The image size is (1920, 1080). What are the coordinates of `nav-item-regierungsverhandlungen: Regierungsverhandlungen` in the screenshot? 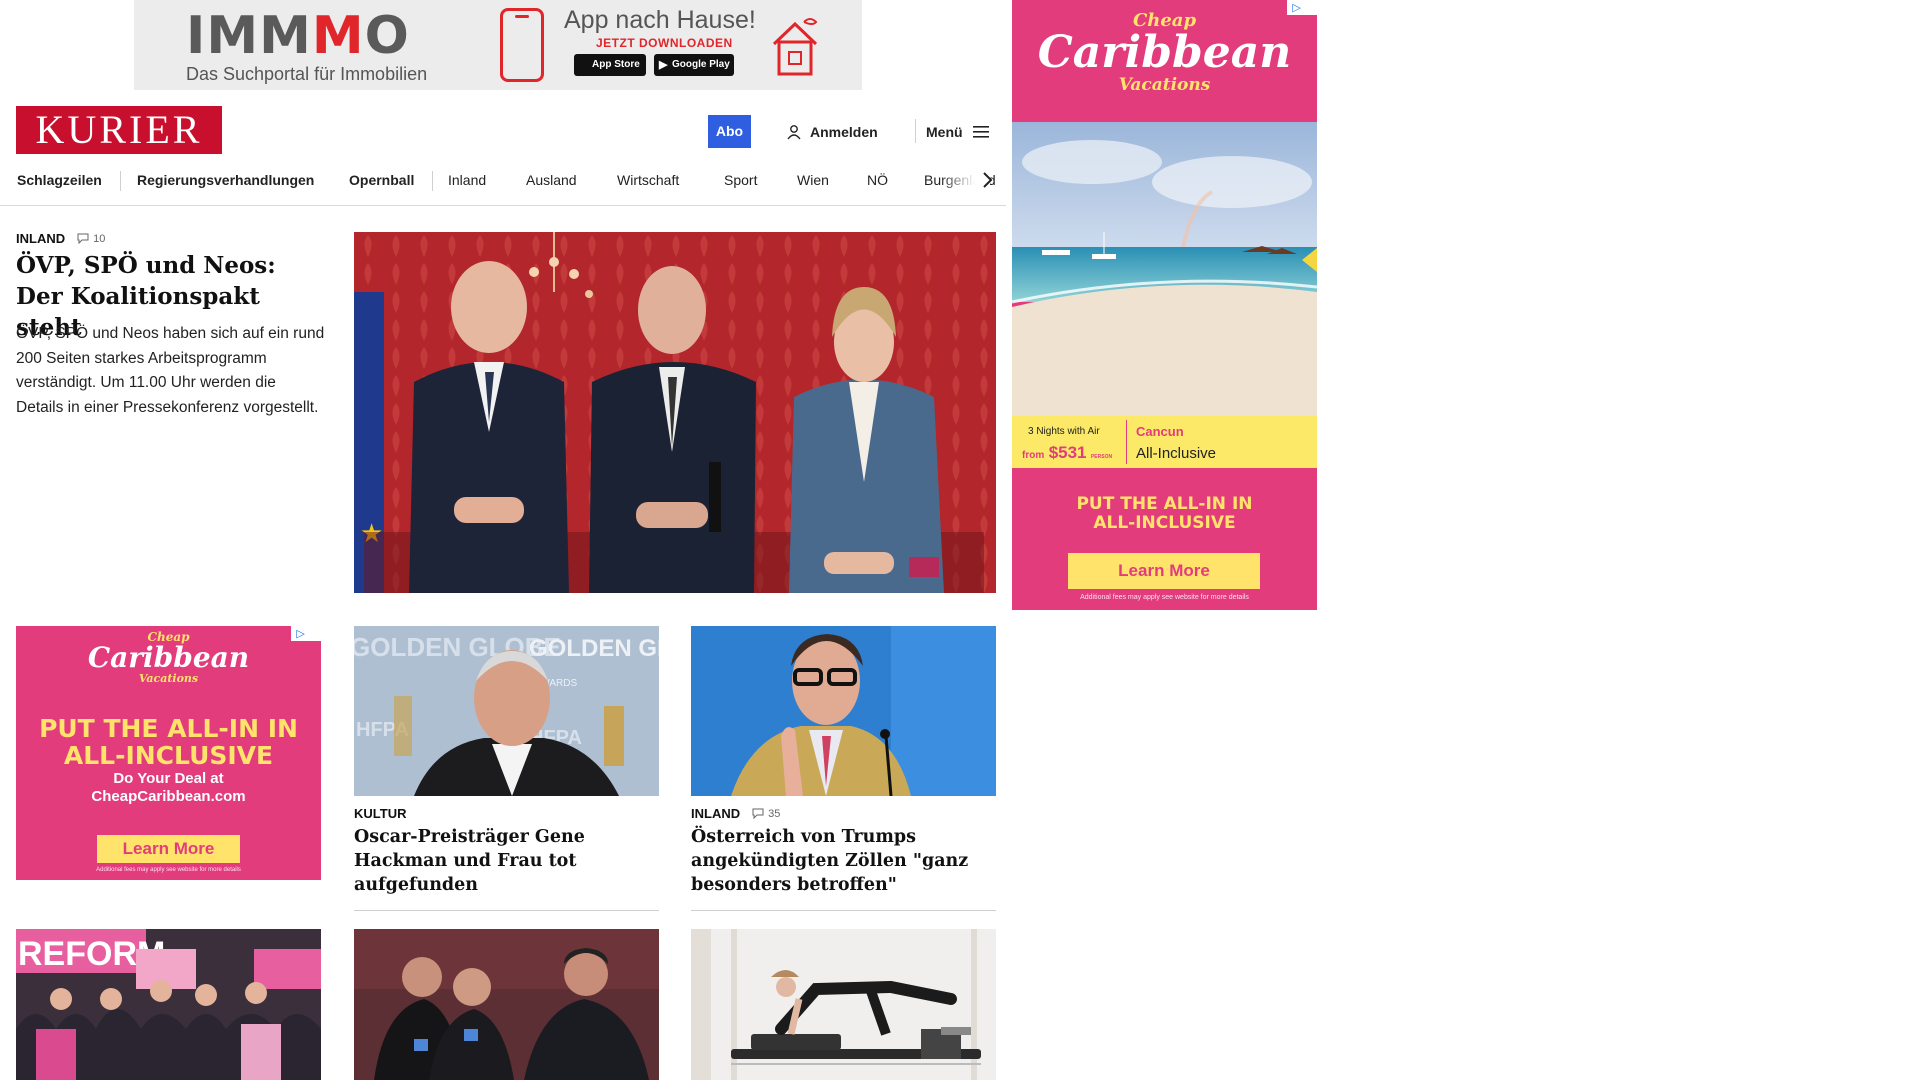 It's located at (225, 186).